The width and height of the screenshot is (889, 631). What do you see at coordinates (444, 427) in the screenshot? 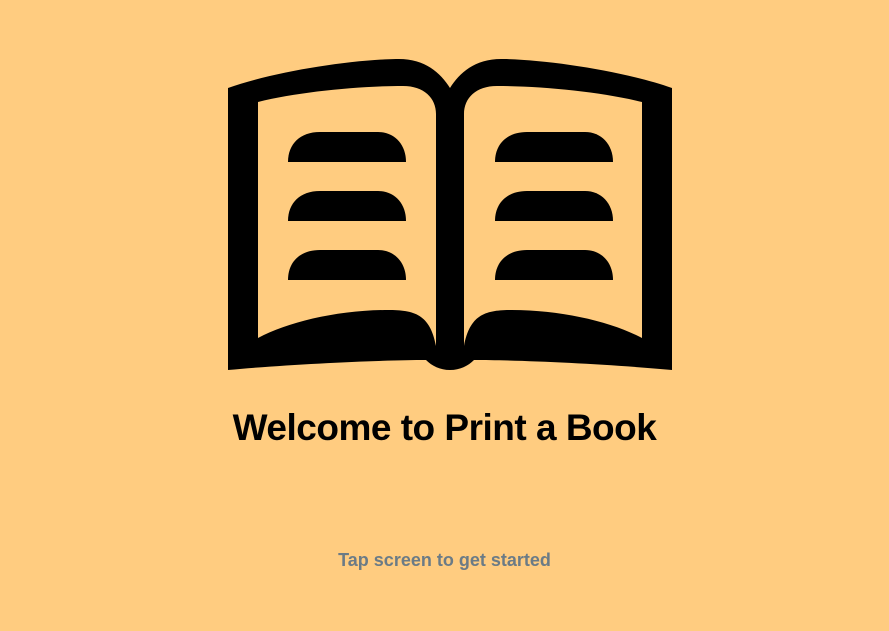
I see `welcome-title: Welcome to Print a Book` at bounding box center [444, 427].